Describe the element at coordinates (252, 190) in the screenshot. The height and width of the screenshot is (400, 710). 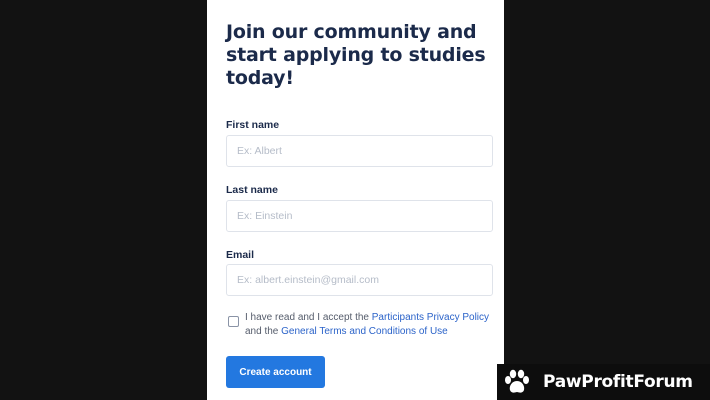
I see `last-name-label: Last name` at that location.